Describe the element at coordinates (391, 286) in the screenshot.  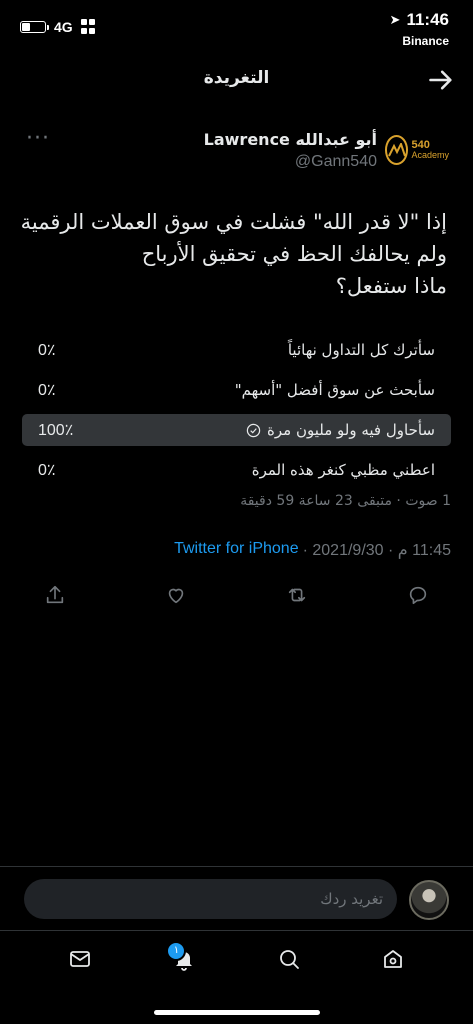
I see `tweet-text-line: ماذا ستفعل؟` at that location.